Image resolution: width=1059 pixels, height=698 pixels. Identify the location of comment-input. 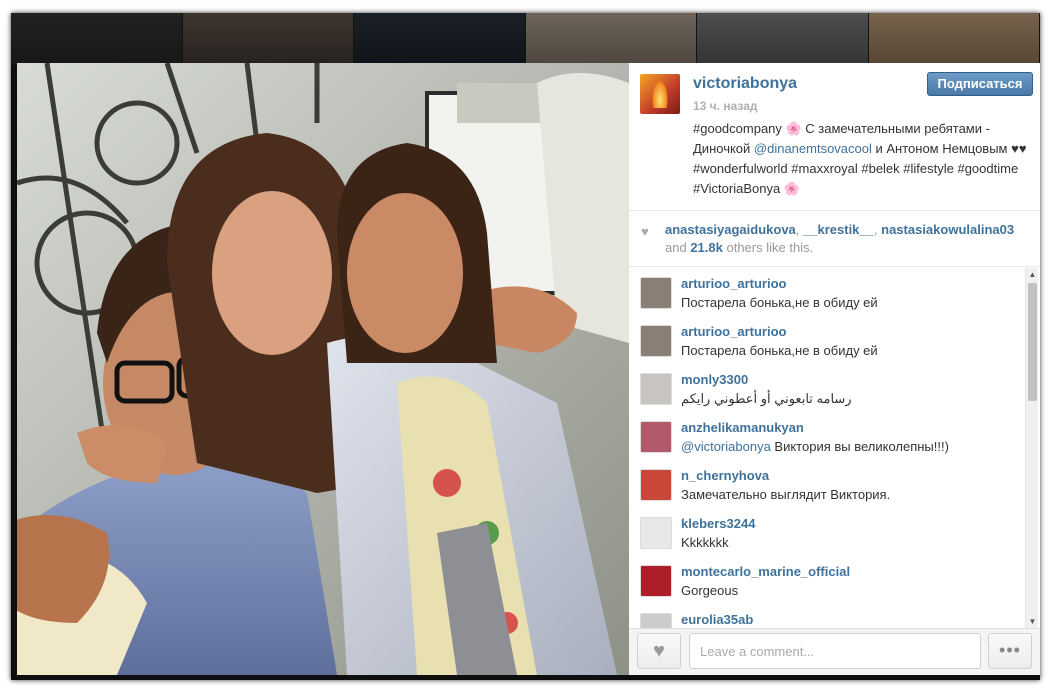
(835, 651).